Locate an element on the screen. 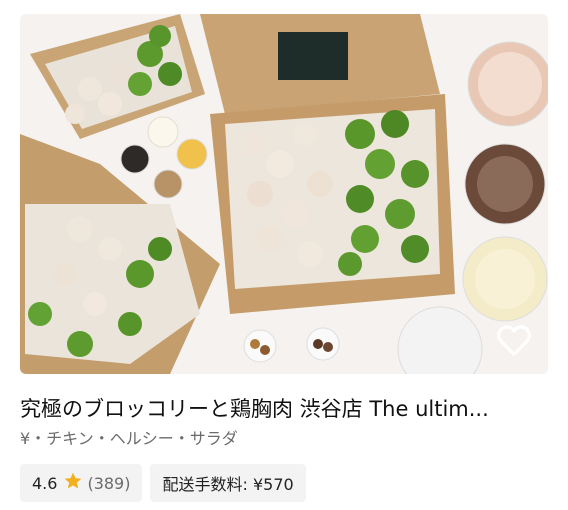  star-icon is located at coordinates (73, 483).